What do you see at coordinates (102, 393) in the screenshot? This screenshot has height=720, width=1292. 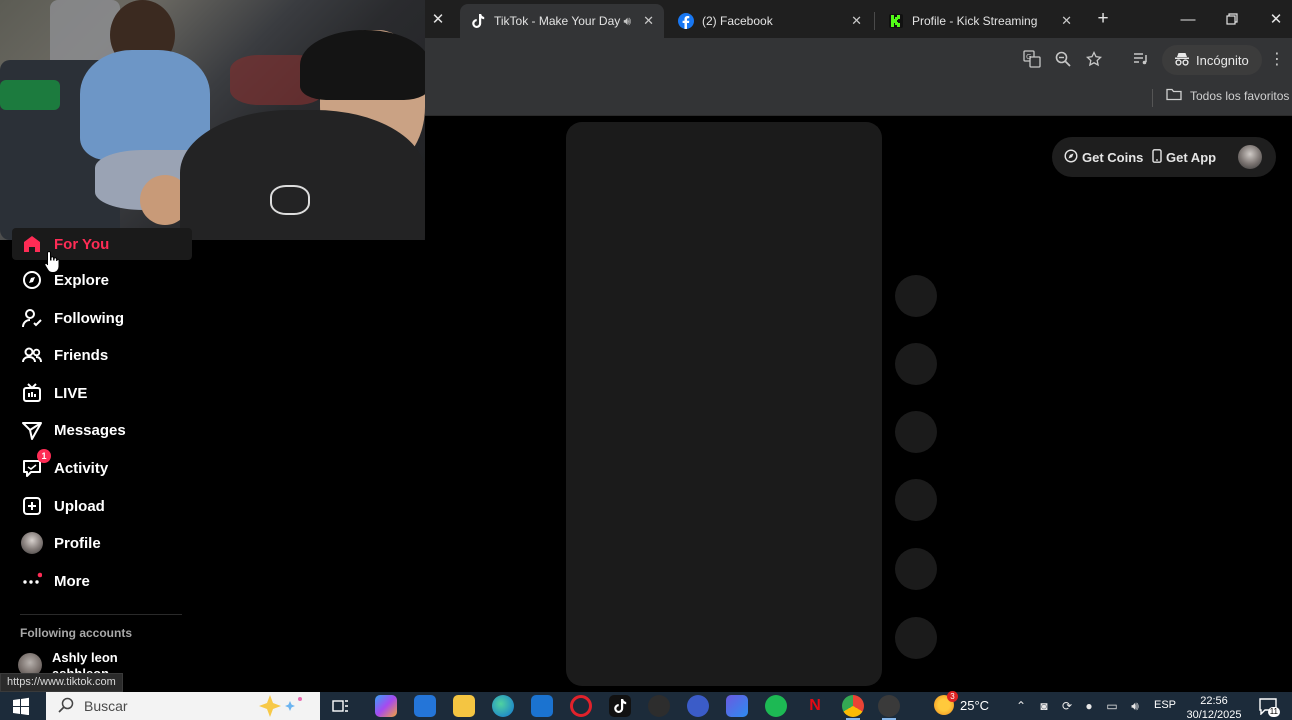 I see `nav-live: LIVE` at bounding box center [102, 393].